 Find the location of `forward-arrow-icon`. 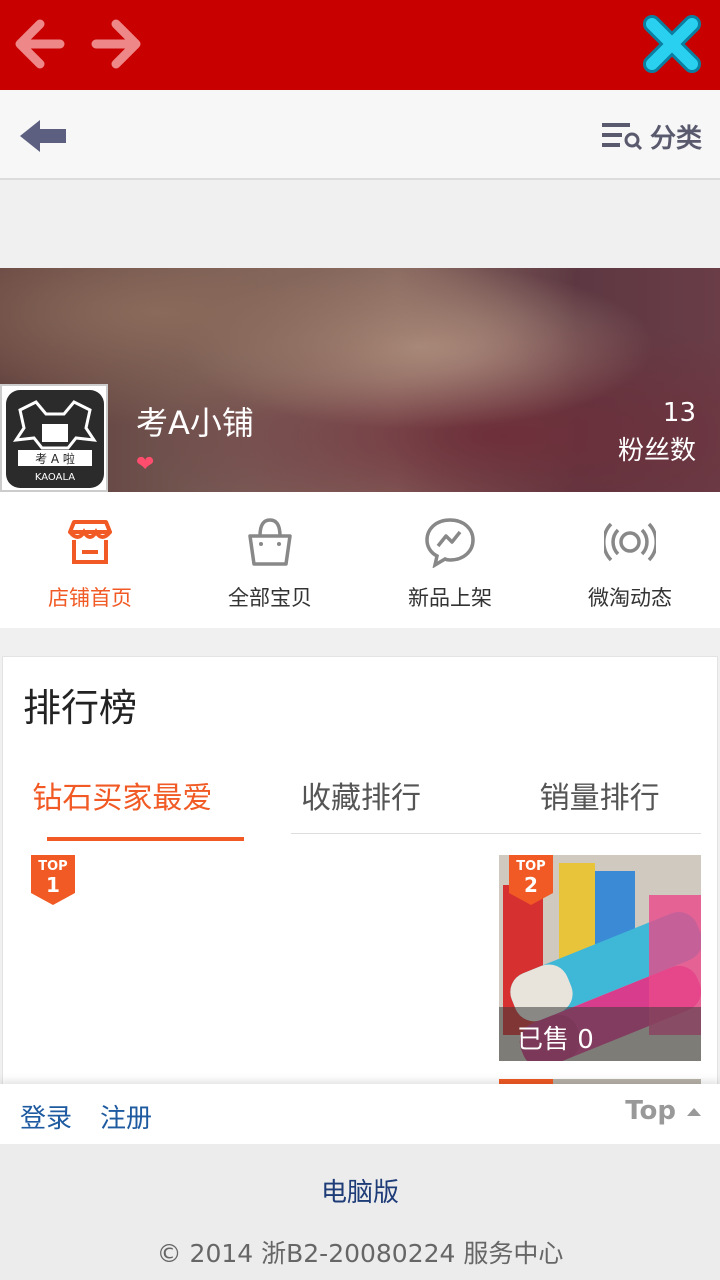

forward-arrow-icon is located at coordinates (118, 44).